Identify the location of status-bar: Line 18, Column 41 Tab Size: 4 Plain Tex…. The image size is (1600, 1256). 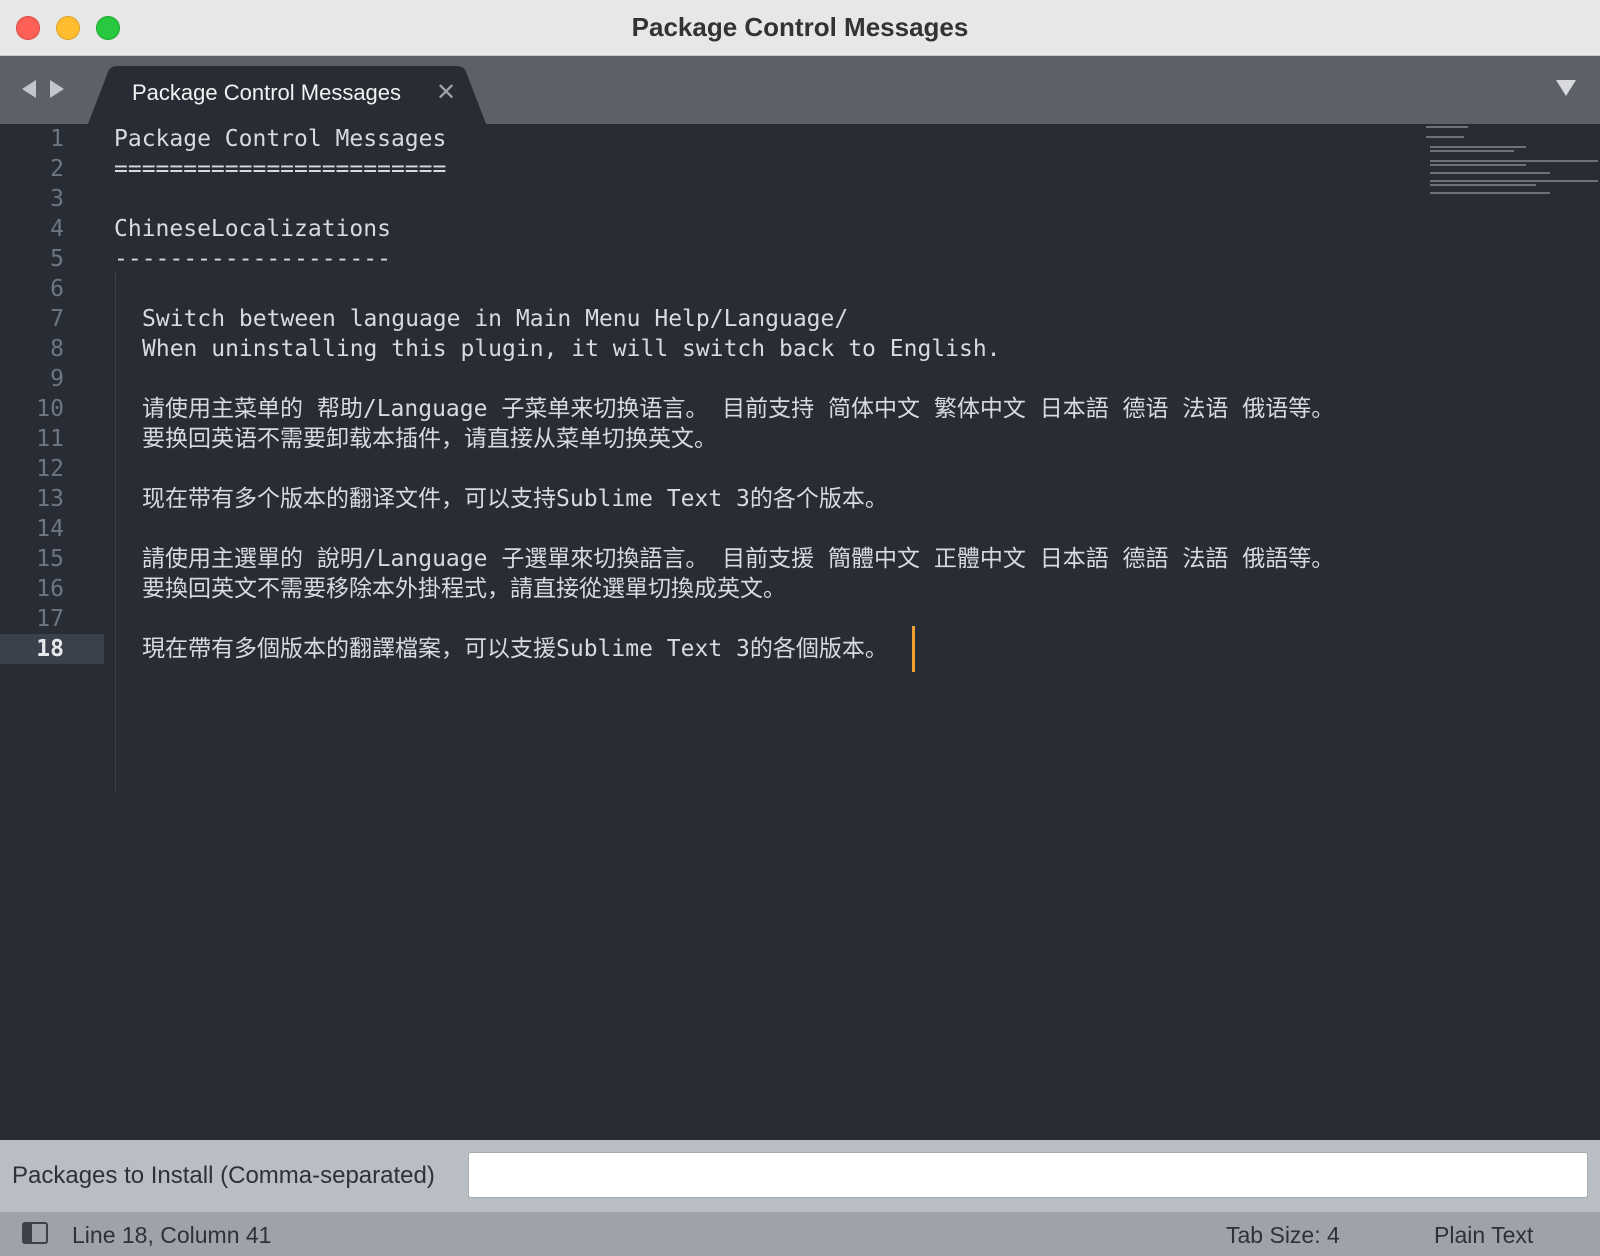
(800, 1234).